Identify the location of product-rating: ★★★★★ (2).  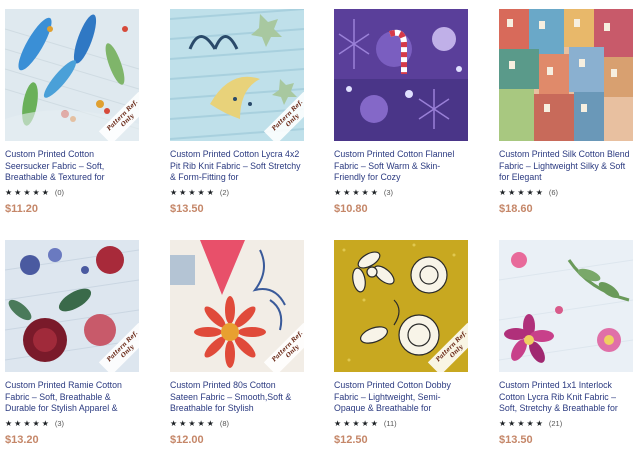
(237, 192).